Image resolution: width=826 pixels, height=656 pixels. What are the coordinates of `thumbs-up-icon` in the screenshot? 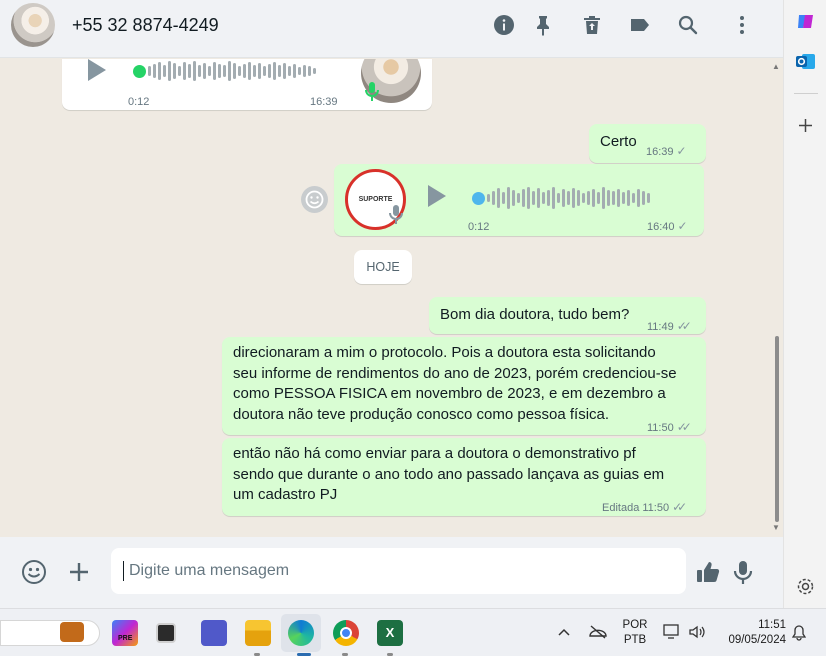 It's located at (708, 572).